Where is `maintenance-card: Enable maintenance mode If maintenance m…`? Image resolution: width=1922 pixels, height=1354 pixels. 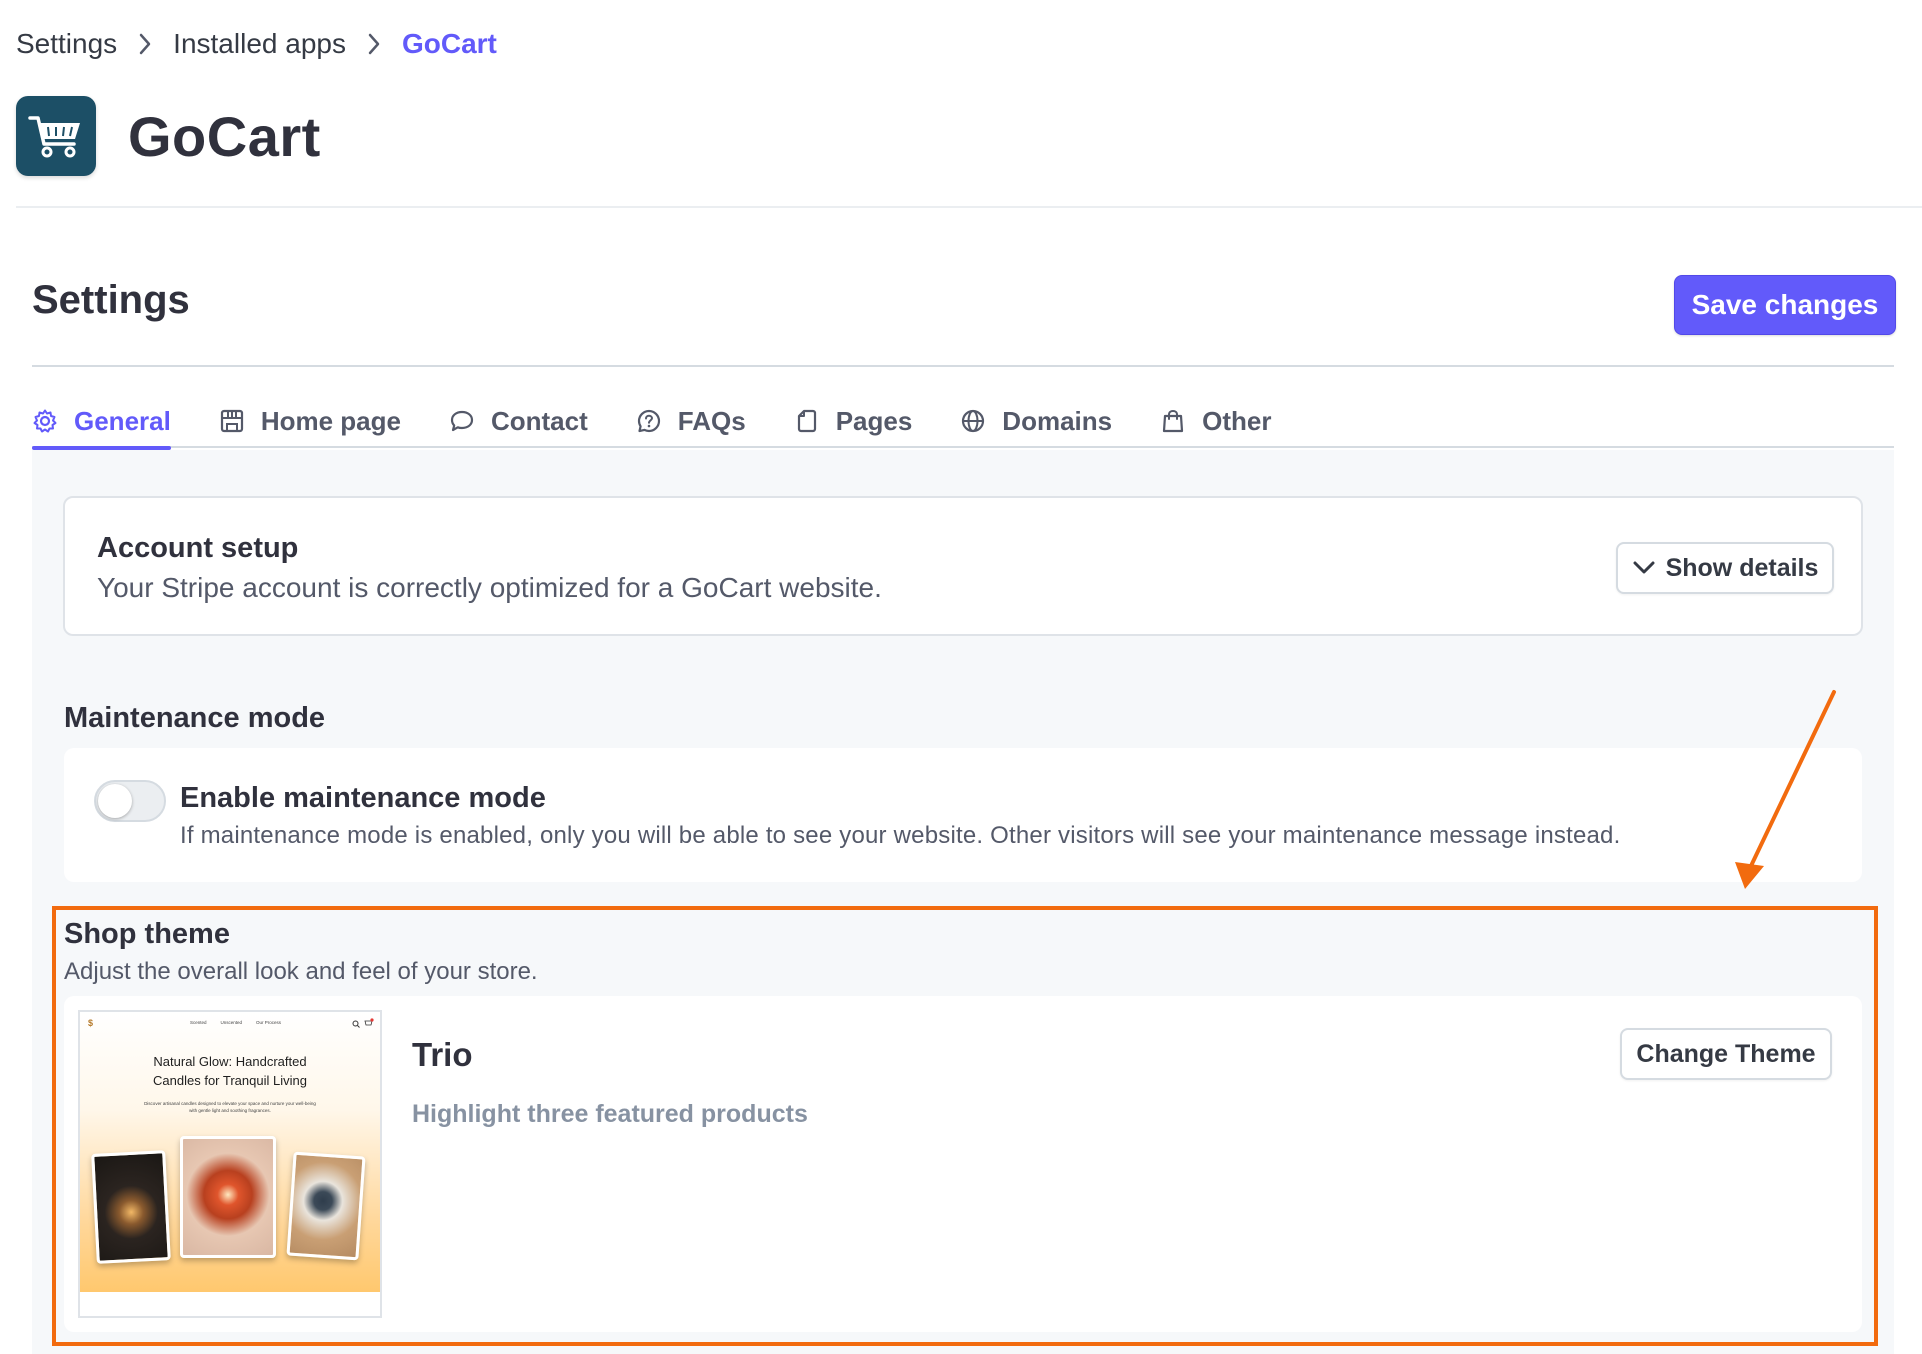
maintenance-card: Enable maintenance mode If maintenance m… is located at coordinates (963, 815).